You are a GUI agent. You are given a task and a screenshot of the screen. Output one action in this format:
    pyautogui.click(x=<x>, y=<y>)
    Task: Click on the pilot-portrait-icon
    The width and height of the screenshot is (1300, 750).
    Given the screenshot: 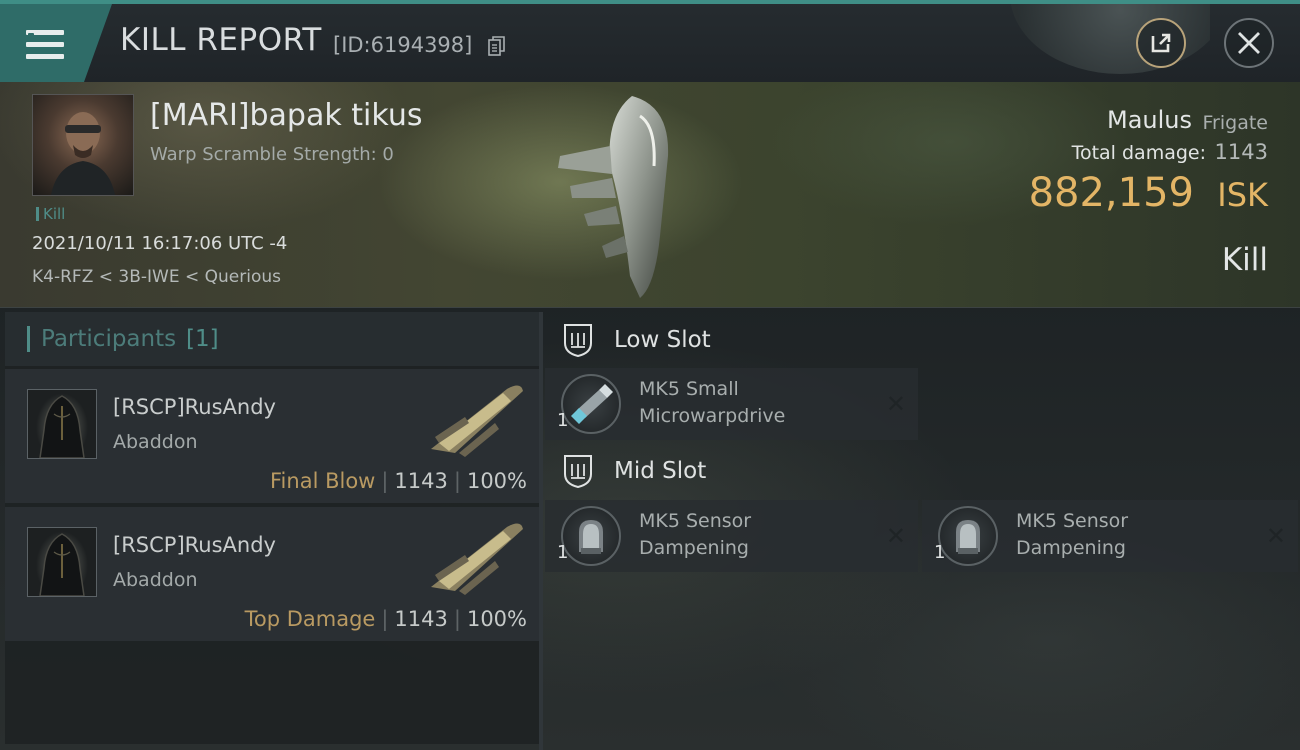 What is the action you would take?
    pyautogui.click(x=83, y=153)
    